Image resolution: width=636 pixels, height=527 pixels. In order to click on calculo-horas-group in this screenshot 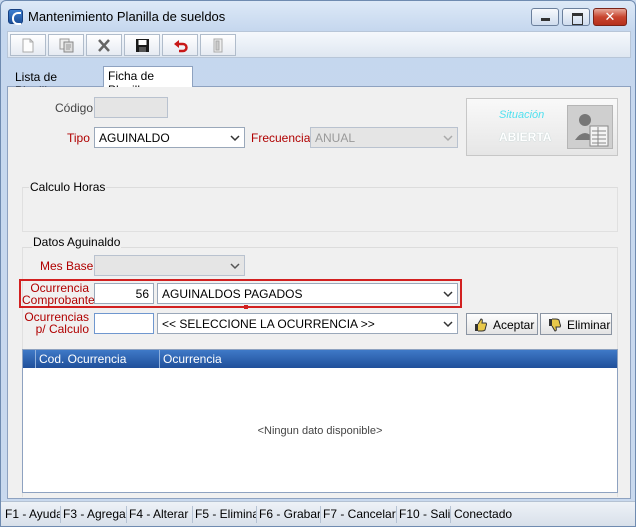, I will do `click(320, 209)`.